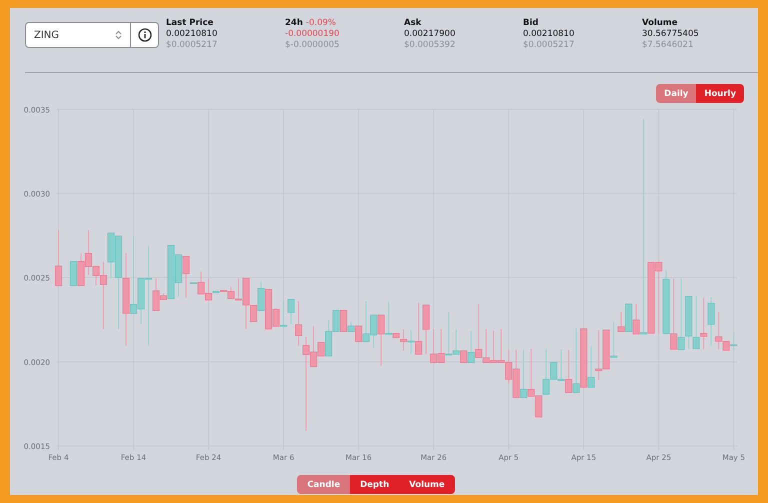  I want to click on usd-value: $7.5646021, so click(668, 45).